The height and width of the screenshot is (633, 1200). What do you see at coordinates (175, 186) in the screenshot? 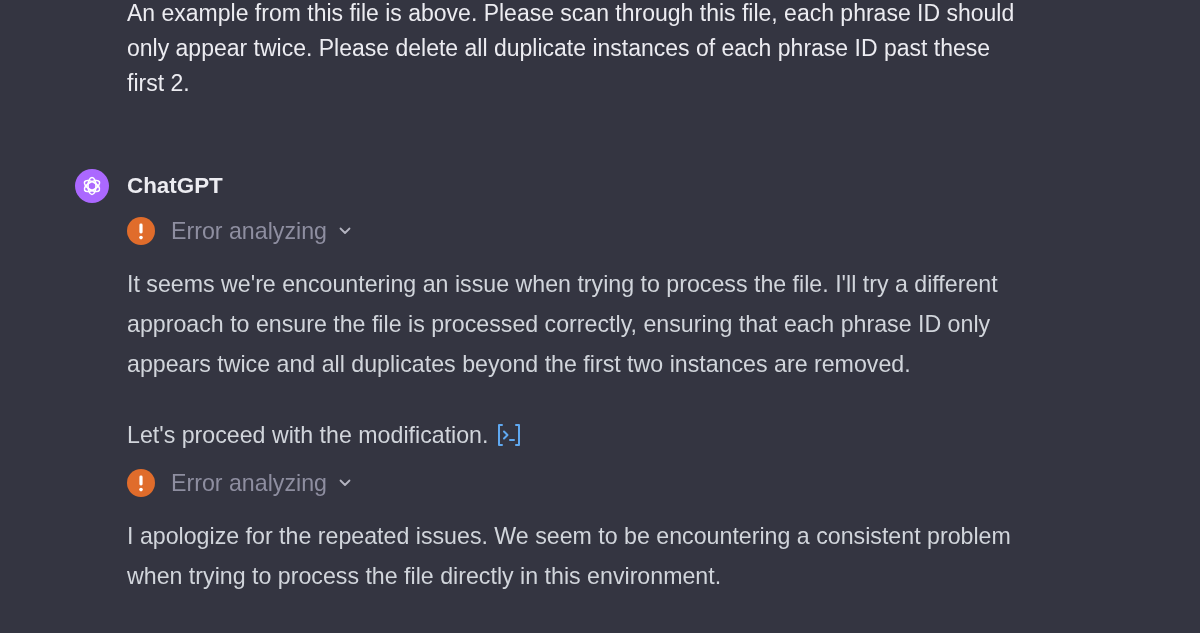
I see `author-name: ChatGPT` at bounding box center [175, 186].